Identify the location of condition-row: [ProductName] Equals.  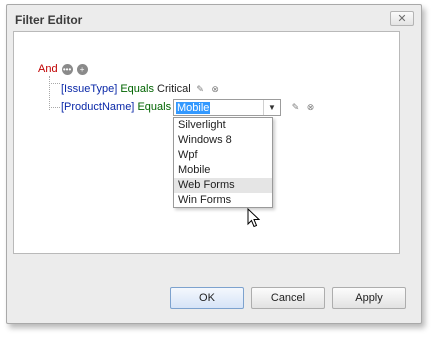
(116, 107).